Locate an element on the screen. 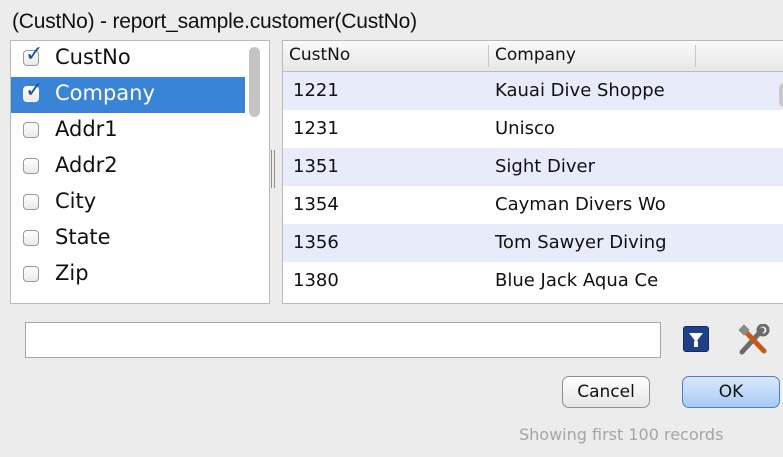  grid-scrollbar is located at coordinates (781, 95).